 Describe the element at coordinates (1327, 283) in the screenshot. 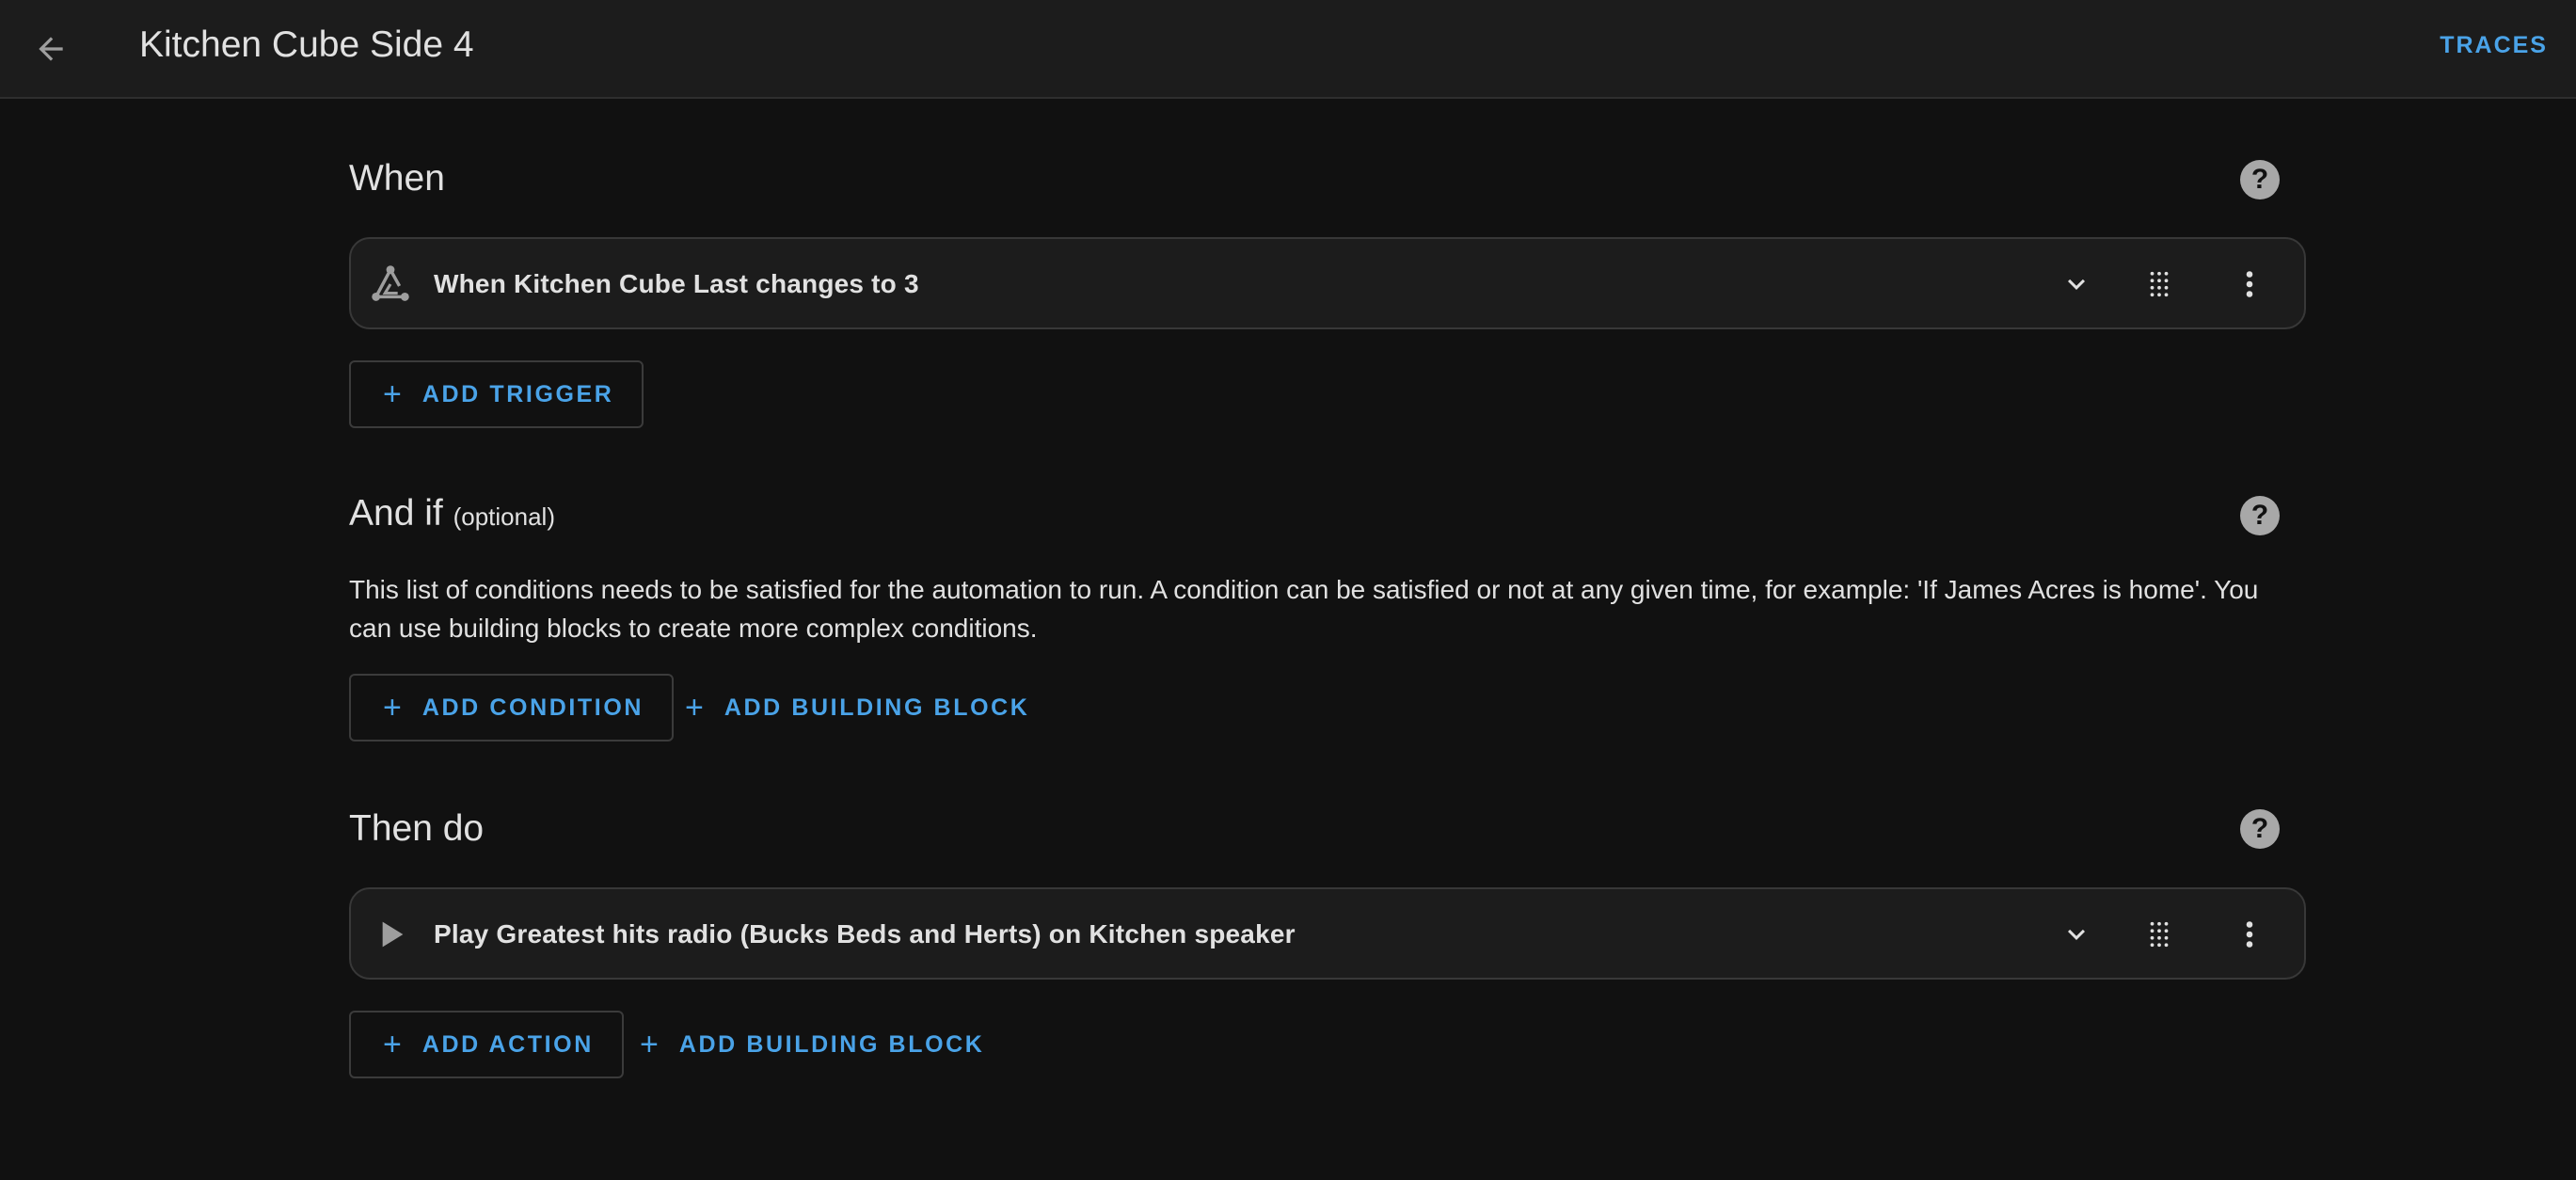

I see `trigger-card: When Kitchen Cube Last changes to 3` at that location.